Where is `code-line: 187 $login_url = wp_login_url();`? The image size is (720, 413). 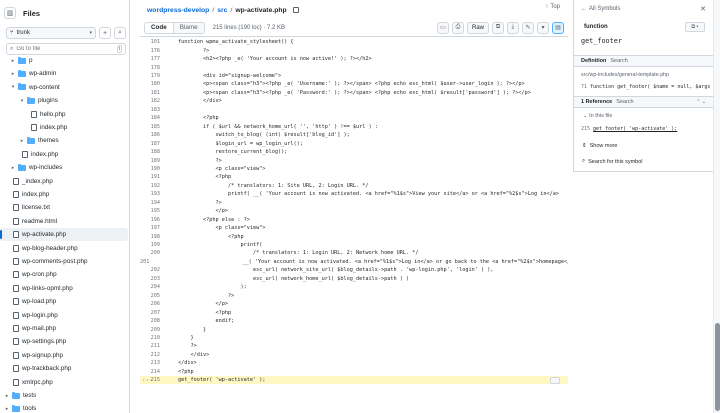 code-line: 187 $login_url = wp_login_url(); is located at coordinates (354, 143).